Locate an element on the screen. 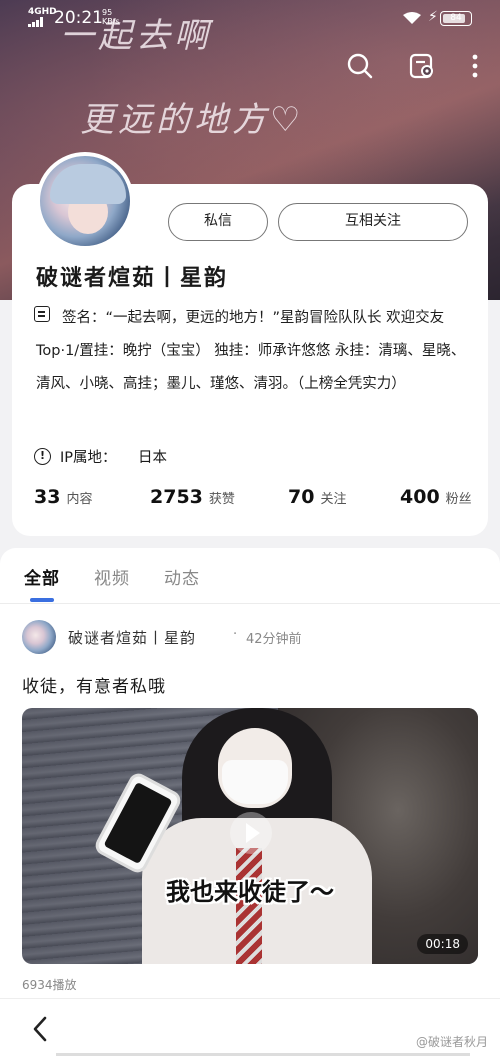  clock: 20:21 is located at coordinates (78, 18).